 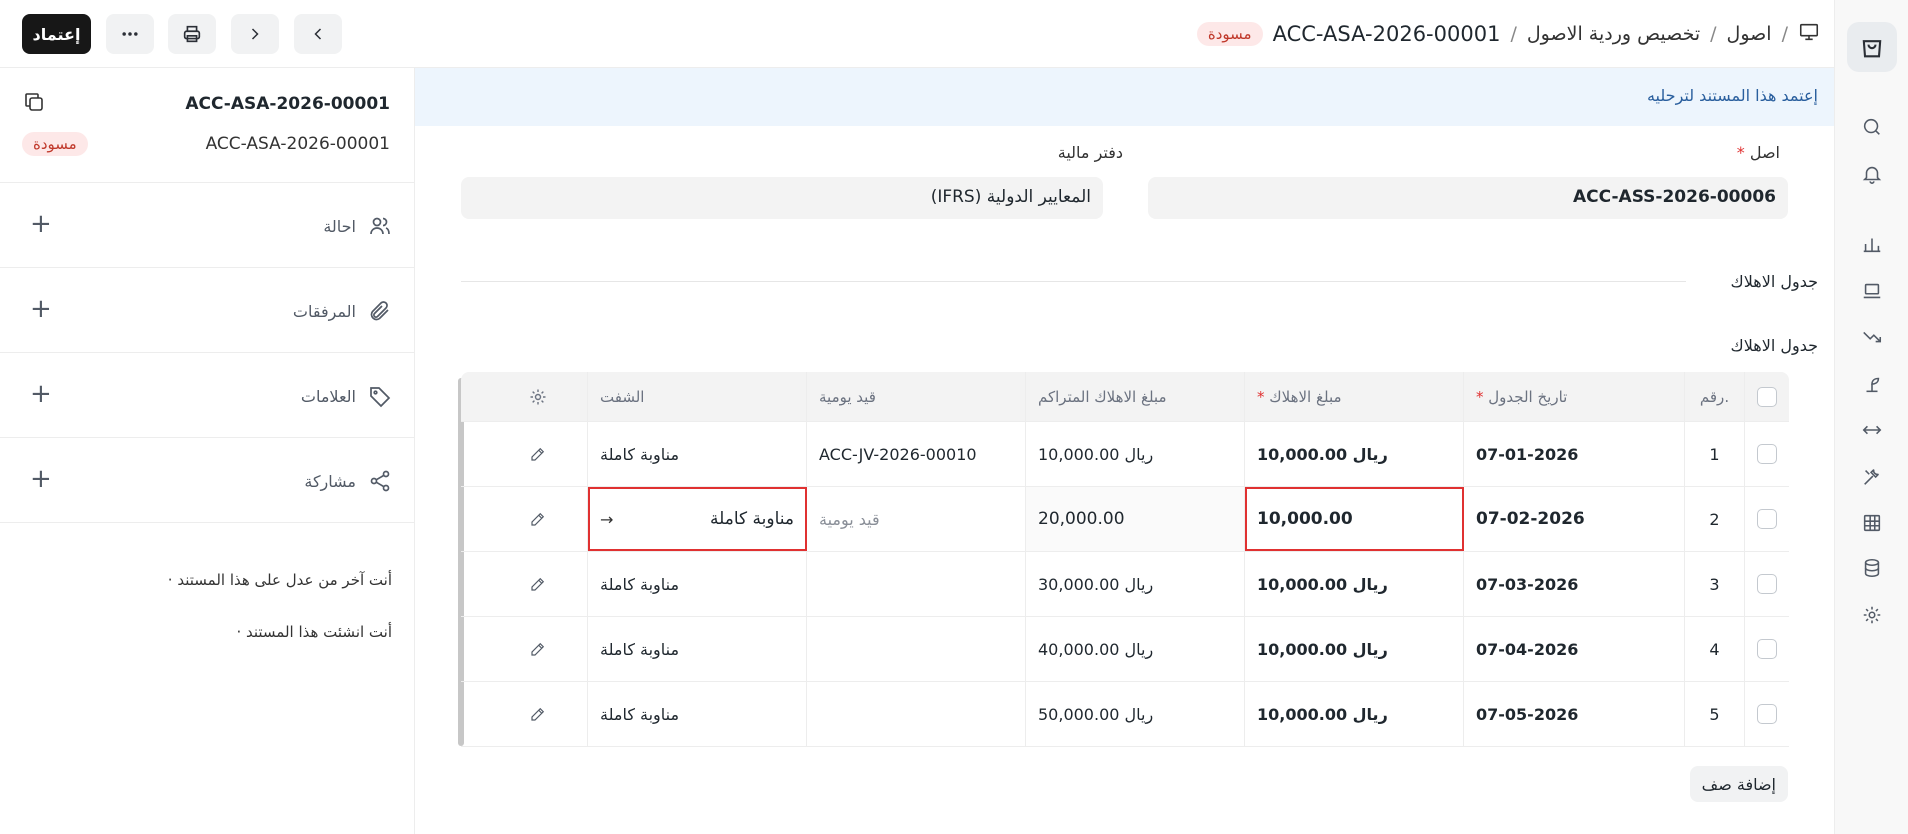 What do you see at coordinates (1871, 417) in the screenshot?
I see `icon-rail` at bounding box center [1871, 417].